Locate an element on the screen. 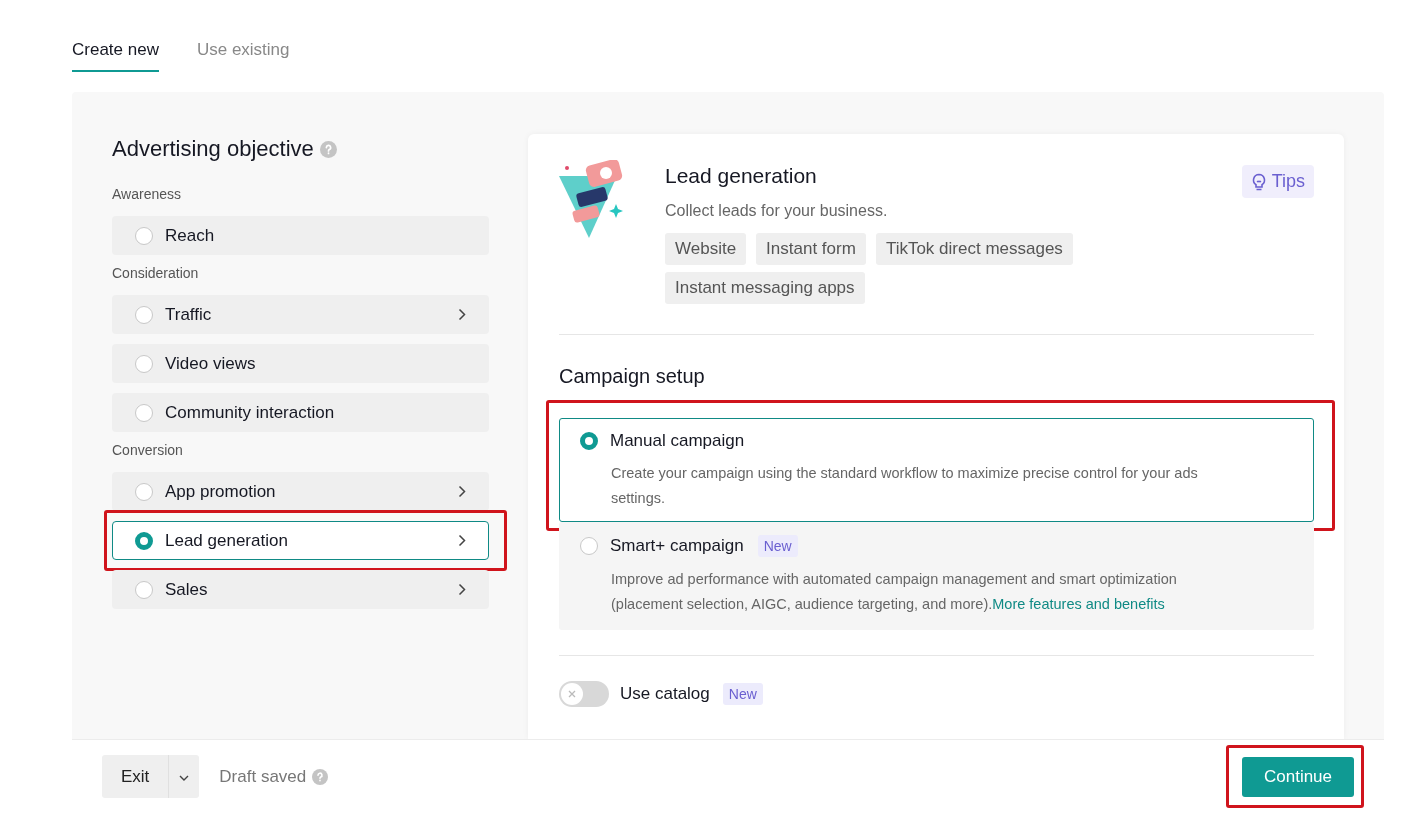  objective-option: Reach is located at coordinates (300, 235).